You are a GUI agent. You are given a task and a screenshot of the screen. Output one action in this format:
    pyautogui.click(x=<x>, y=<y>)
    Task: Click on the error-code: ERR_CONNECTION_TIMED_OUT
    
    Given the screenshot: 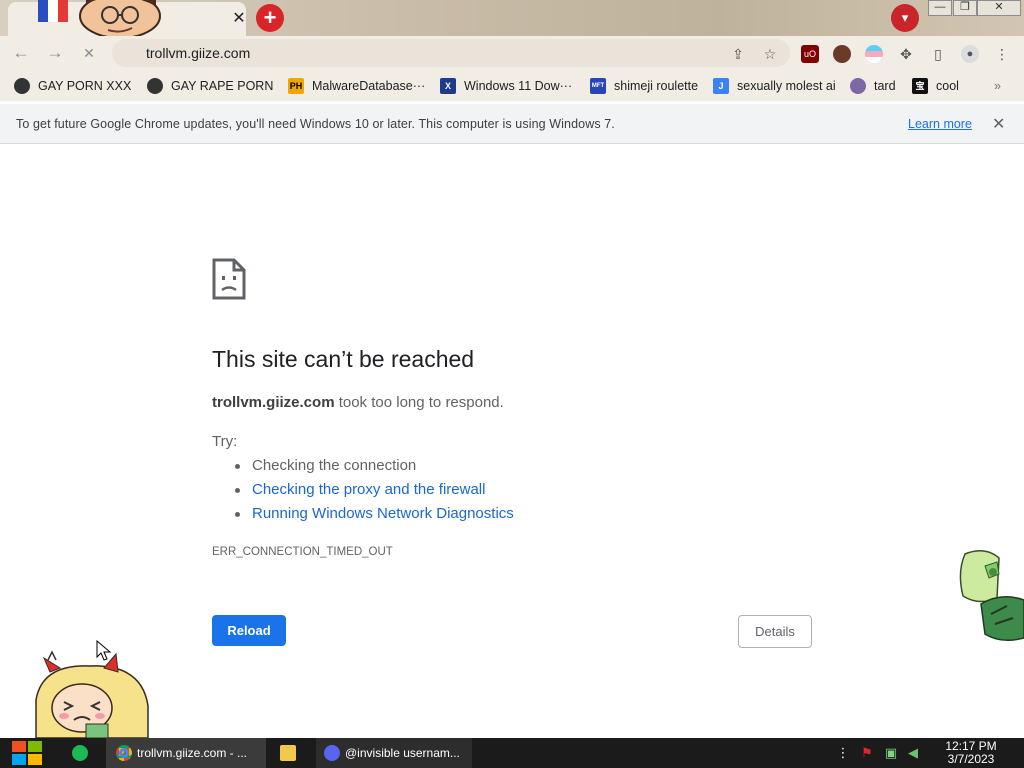 What is the action you would take?
    pyautogui.click(x=302, y=552)
    